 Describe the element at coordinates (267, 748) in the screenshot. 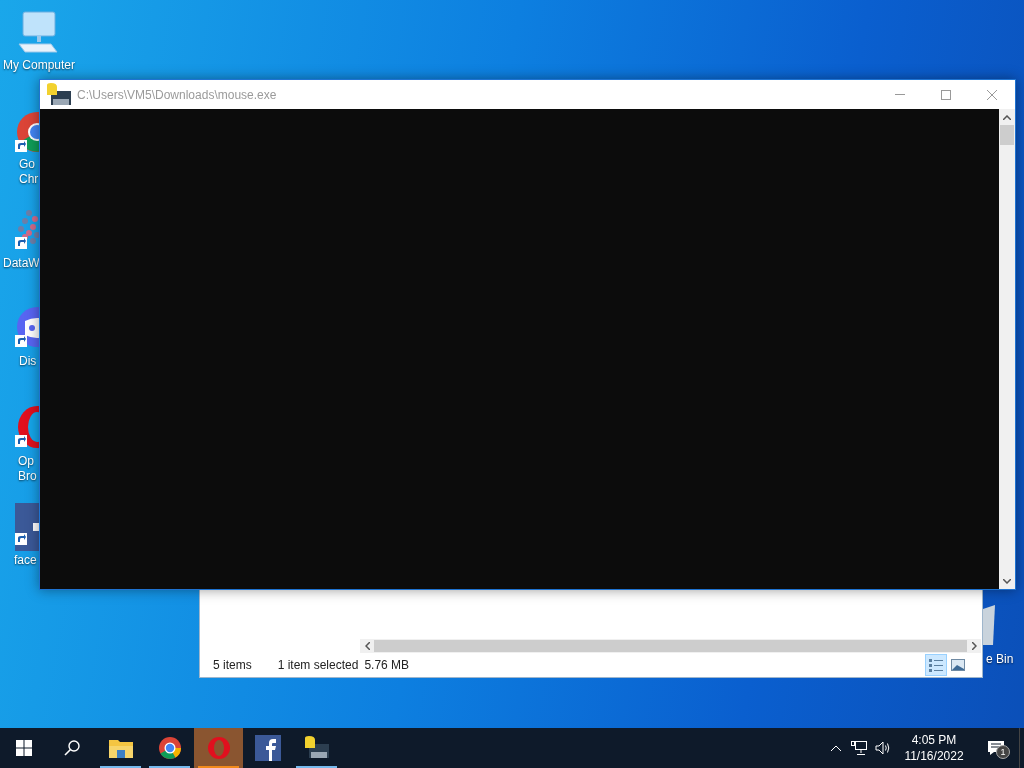

I see `facebook-icon` at that location.